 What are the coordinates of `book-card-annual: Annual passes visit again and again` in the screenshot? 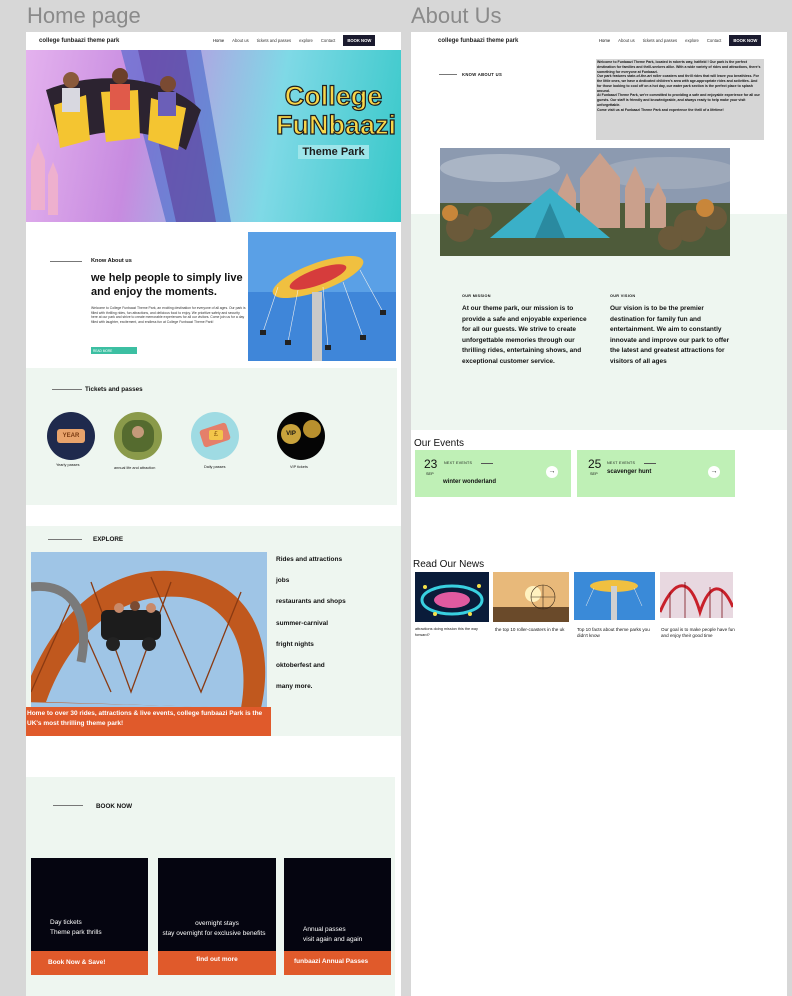 It's located at (337, 904).